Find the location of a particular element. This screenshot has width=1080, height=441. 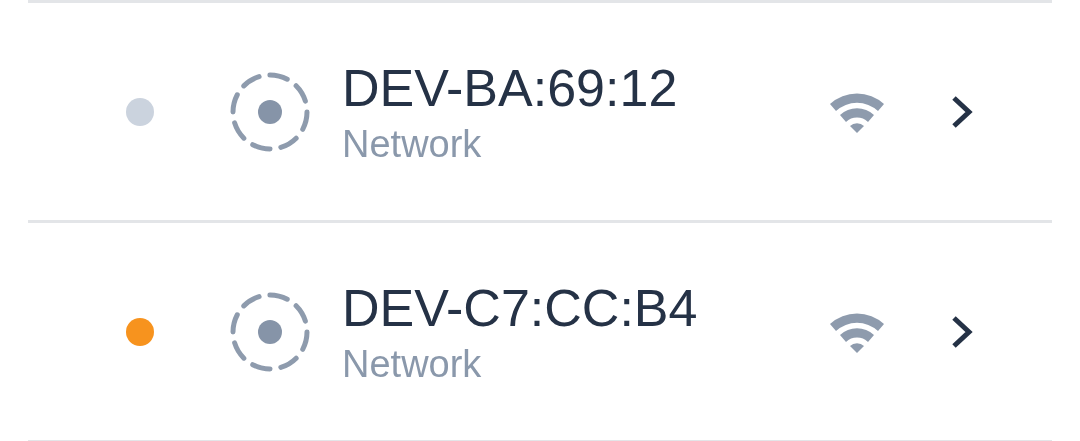

device-name: DEV-C7:CC:B4 is located at coordinates (520, 308).